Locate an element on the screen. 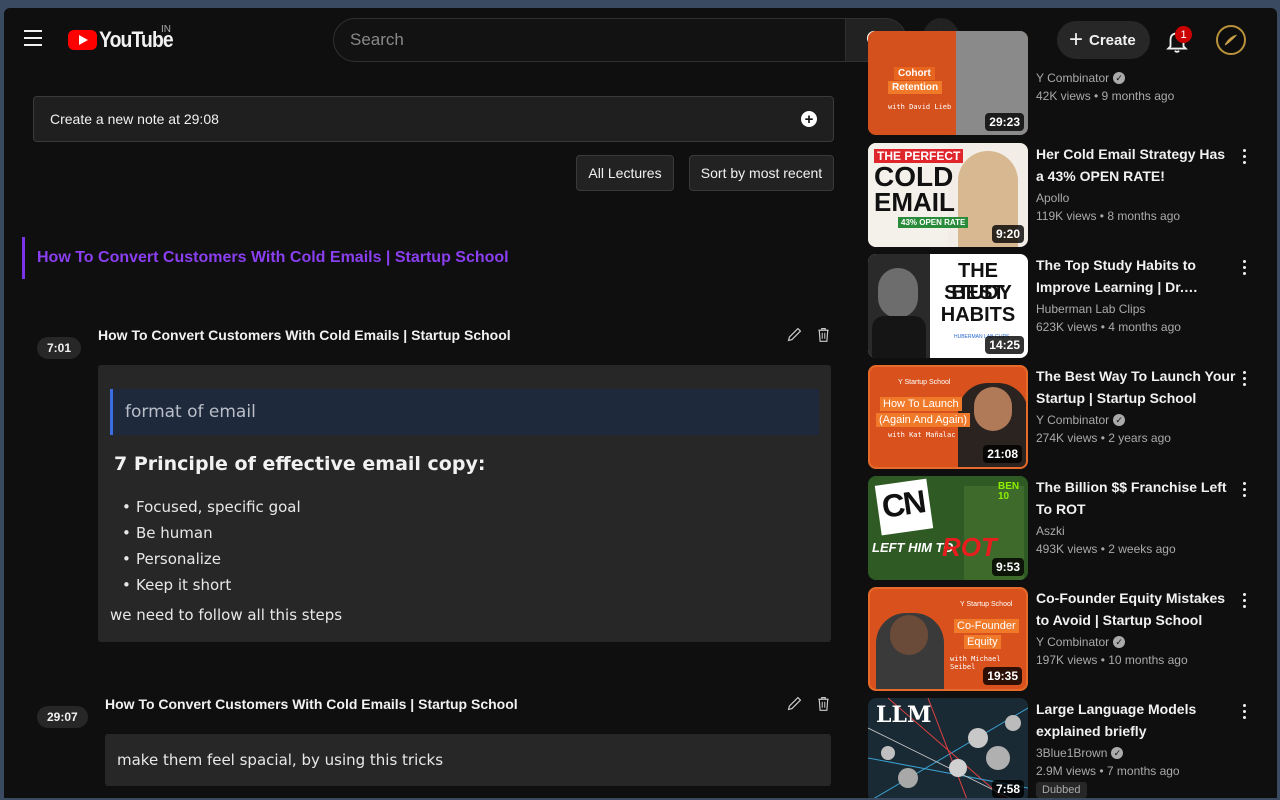 The width and height of the screenshot is (1280, 800). video-meta: 119K views • 8 months ago is located at coordinates (1108, 216).